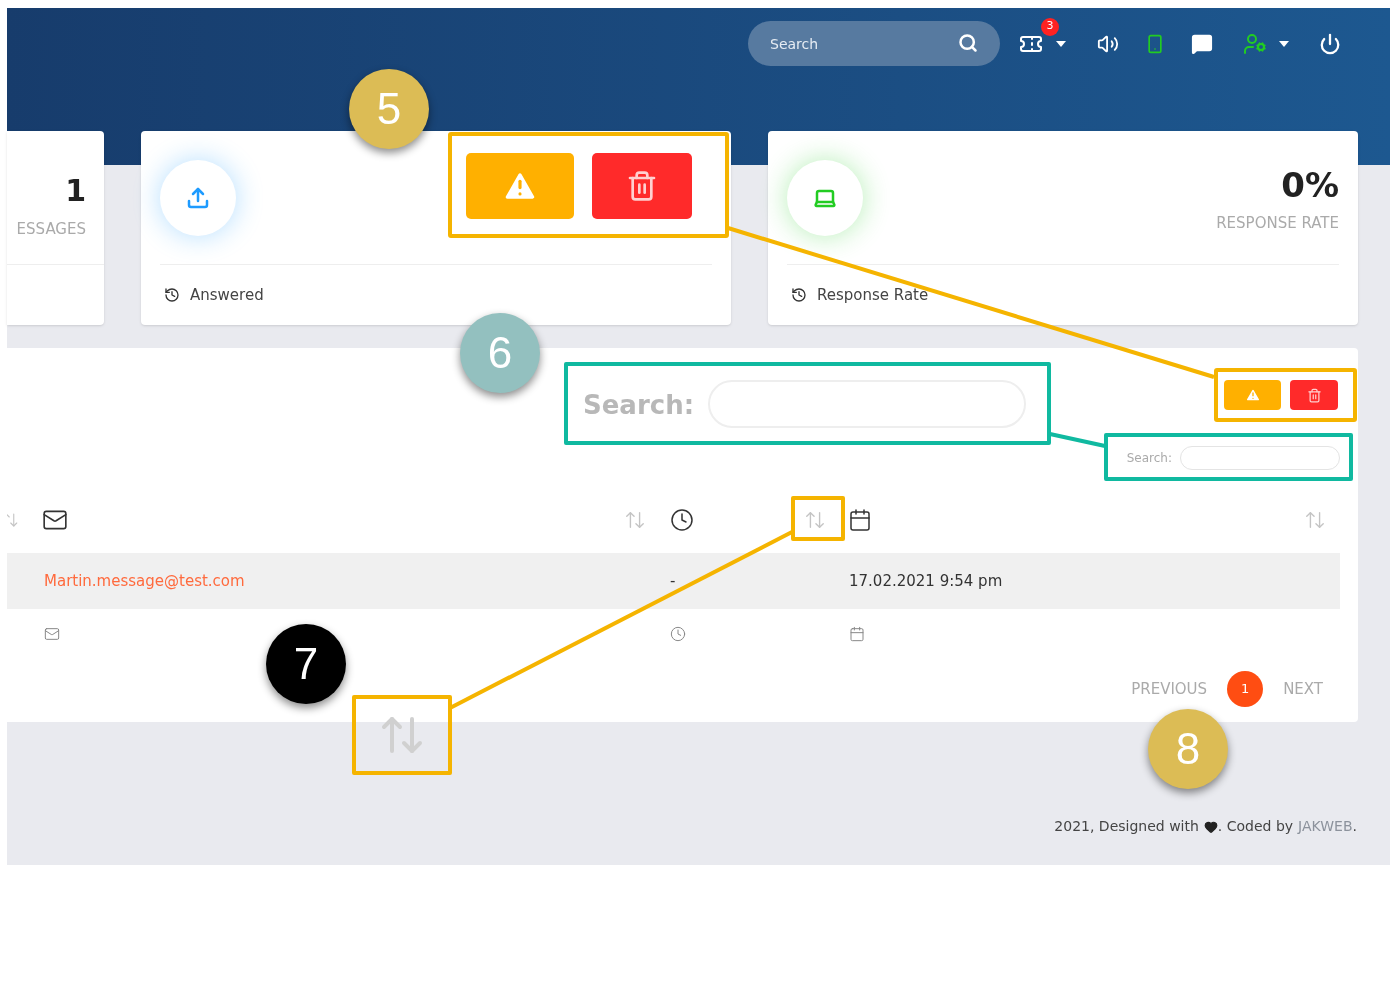 This screenshot has height=986, width=1400. I want to click on table-search-field, so click(1260, 458).